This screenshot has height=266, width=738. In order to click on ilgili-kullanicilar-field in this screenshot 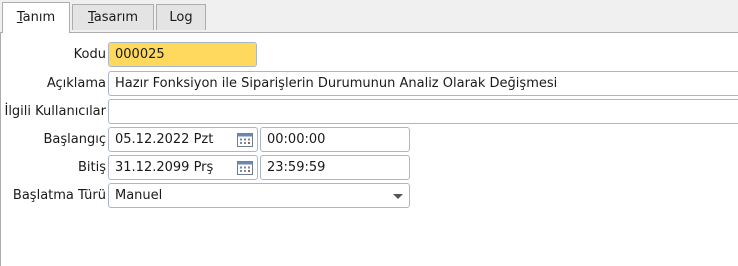, I will do `click(423, 111)`.